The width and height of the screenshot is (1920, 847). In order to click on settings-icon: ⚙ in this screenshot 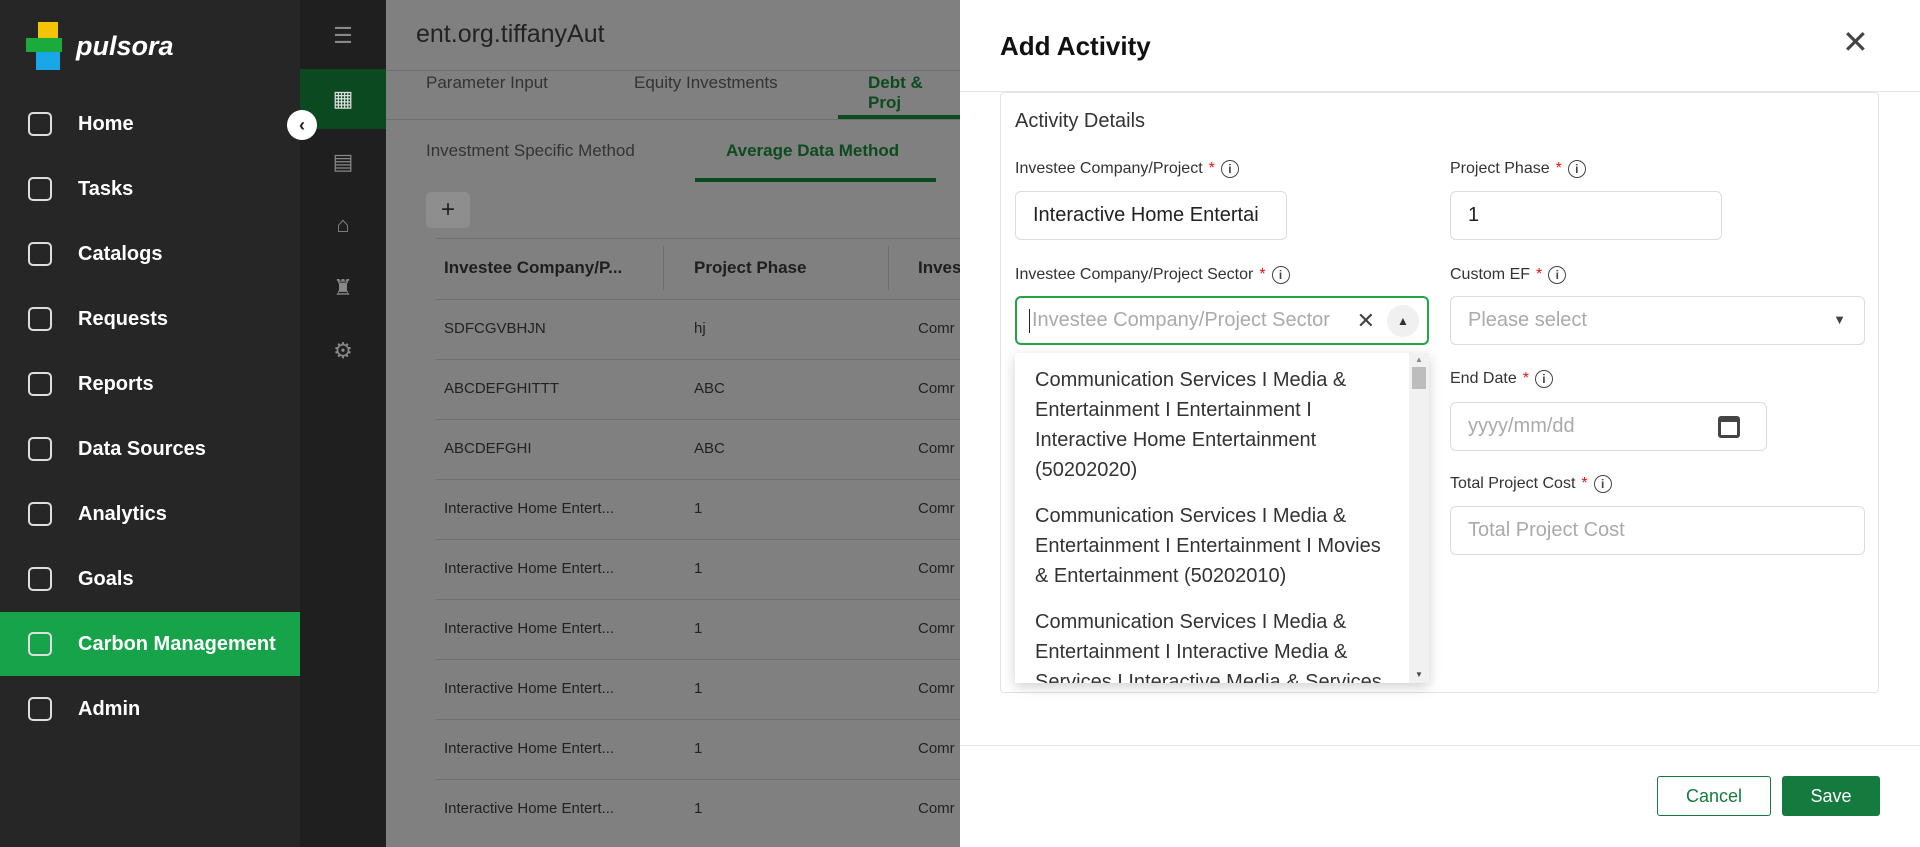, I will do `click(343, 351)`.